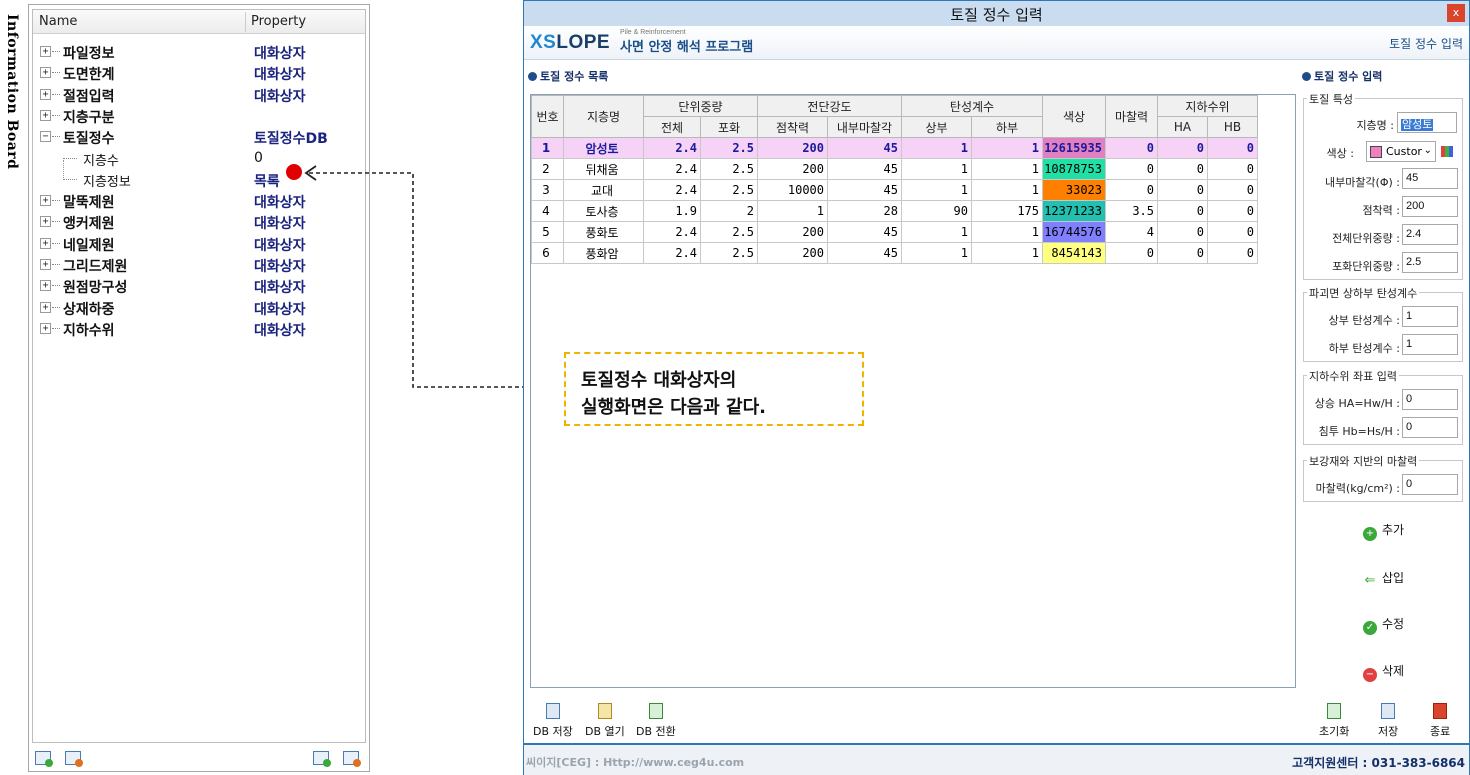 Image resolution: width=1470 pixels, height=775 pixels. Describe the element at coordinates (1131, 232) in the screenshot. I see `cell-fric: 4` at that location.